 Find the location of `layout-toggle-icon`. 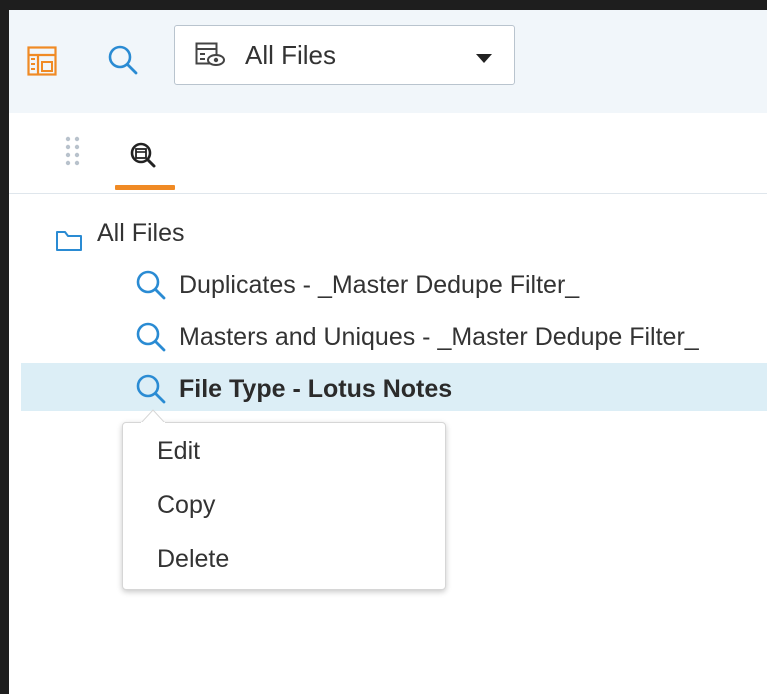

layout-toggle-icon is located at coordinates (42, 61).